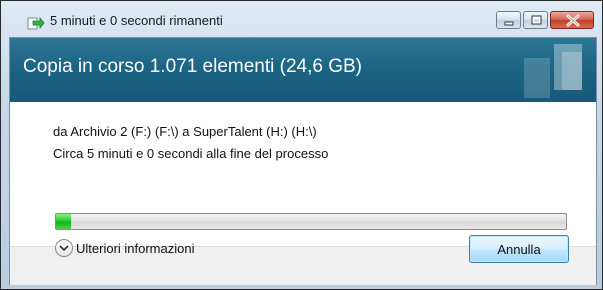  I want to click on decorative-glass-icon, so click(553, 71).